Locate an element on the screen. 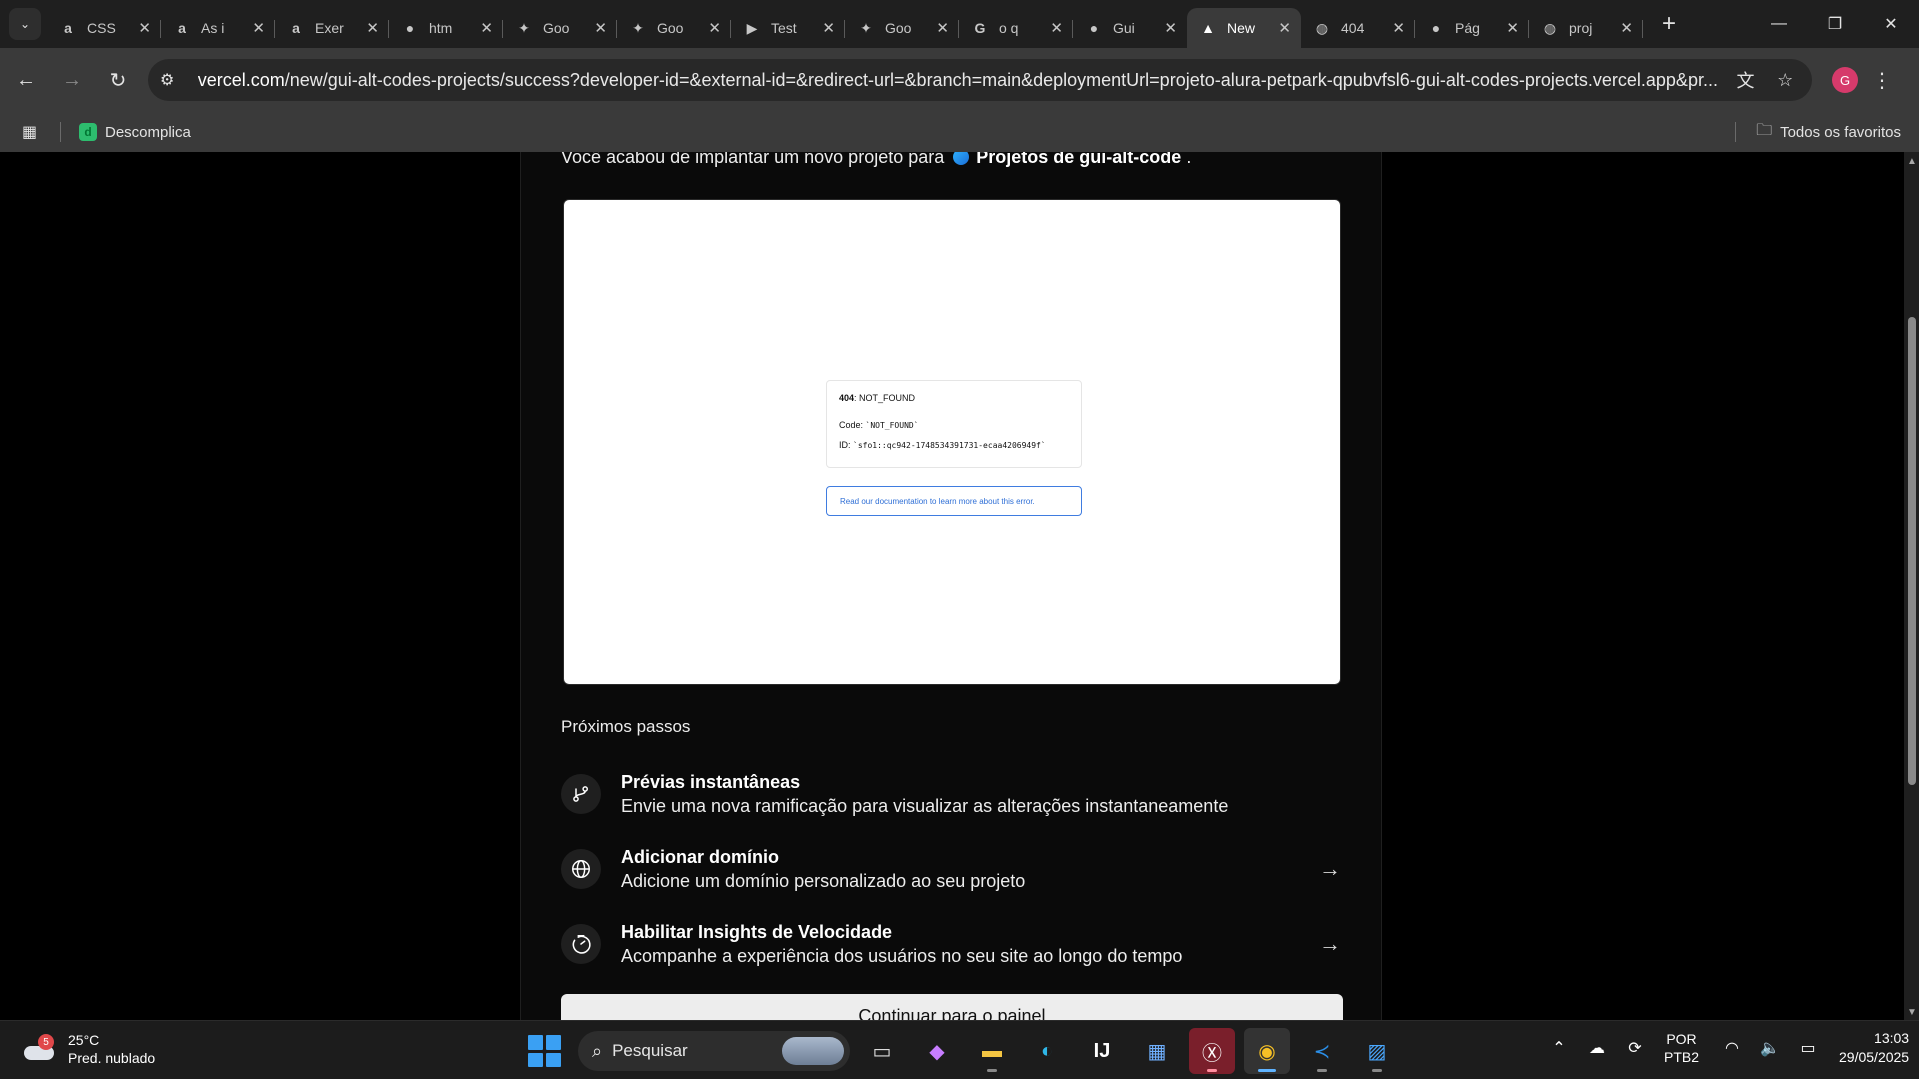  scroll-down-icon: ▼ is located at coordinates (1912, 1012).